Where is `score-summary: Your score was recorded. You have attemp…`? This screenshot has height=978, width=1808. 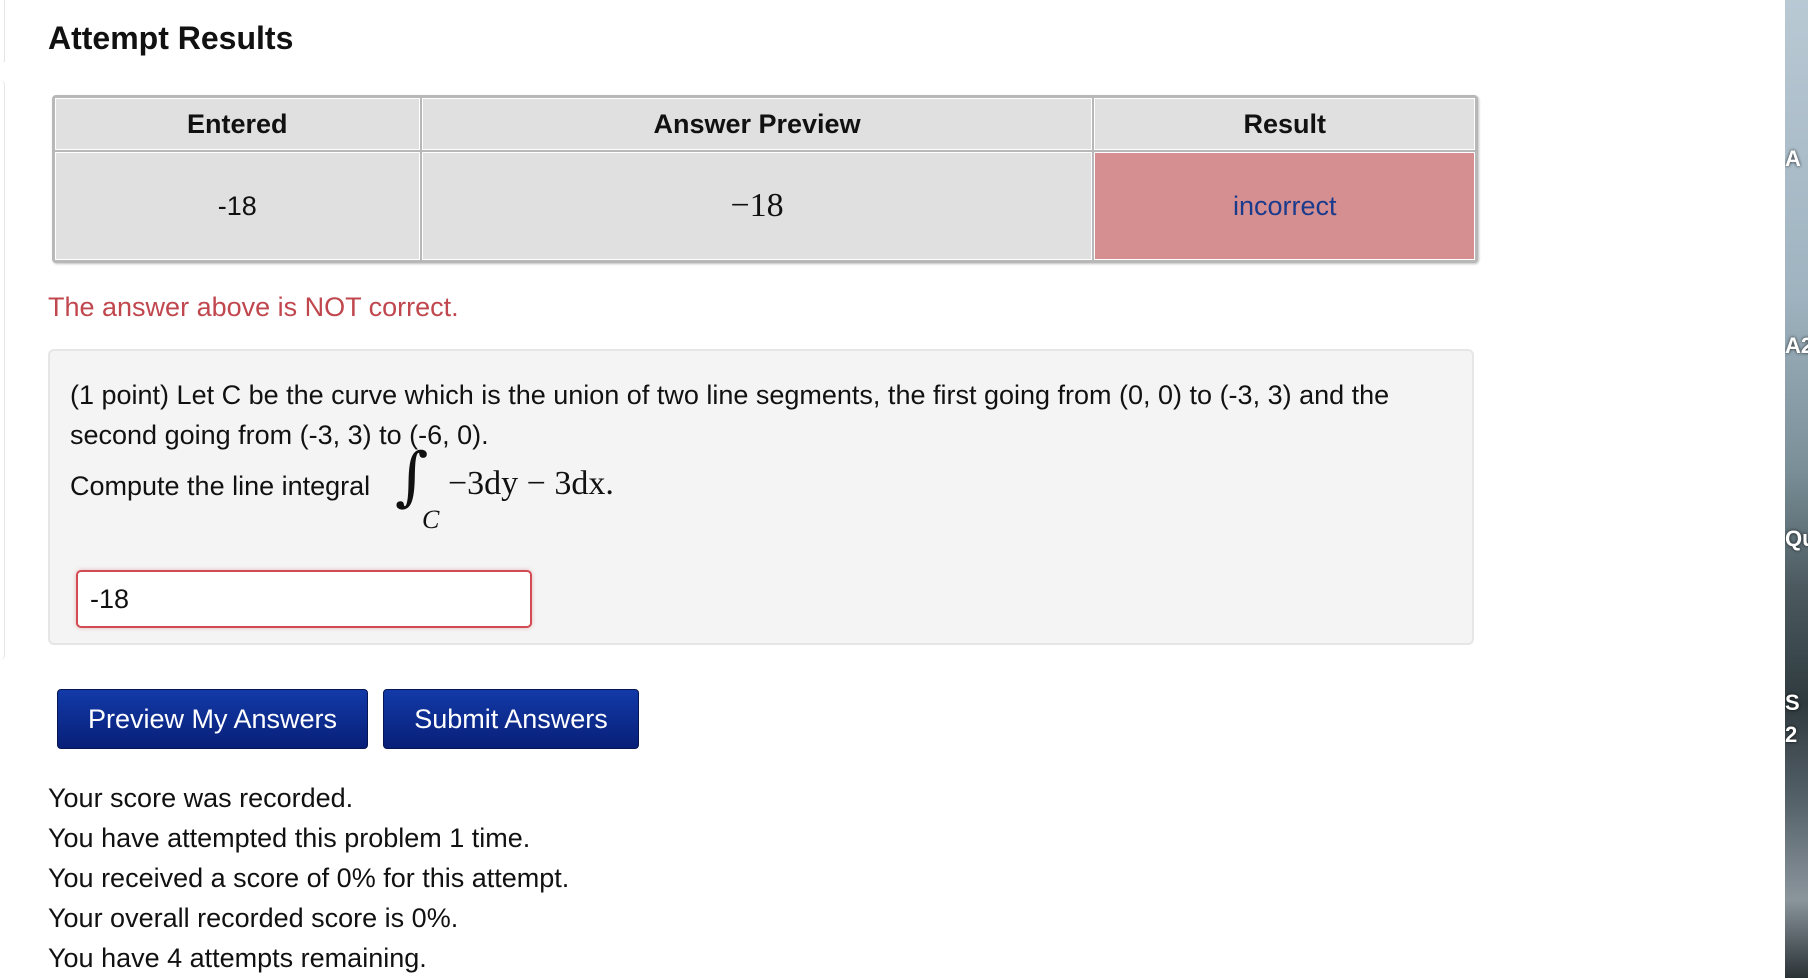 score-summary: Your score was recorded. You have attemp… is located at coordinates (308, 878).